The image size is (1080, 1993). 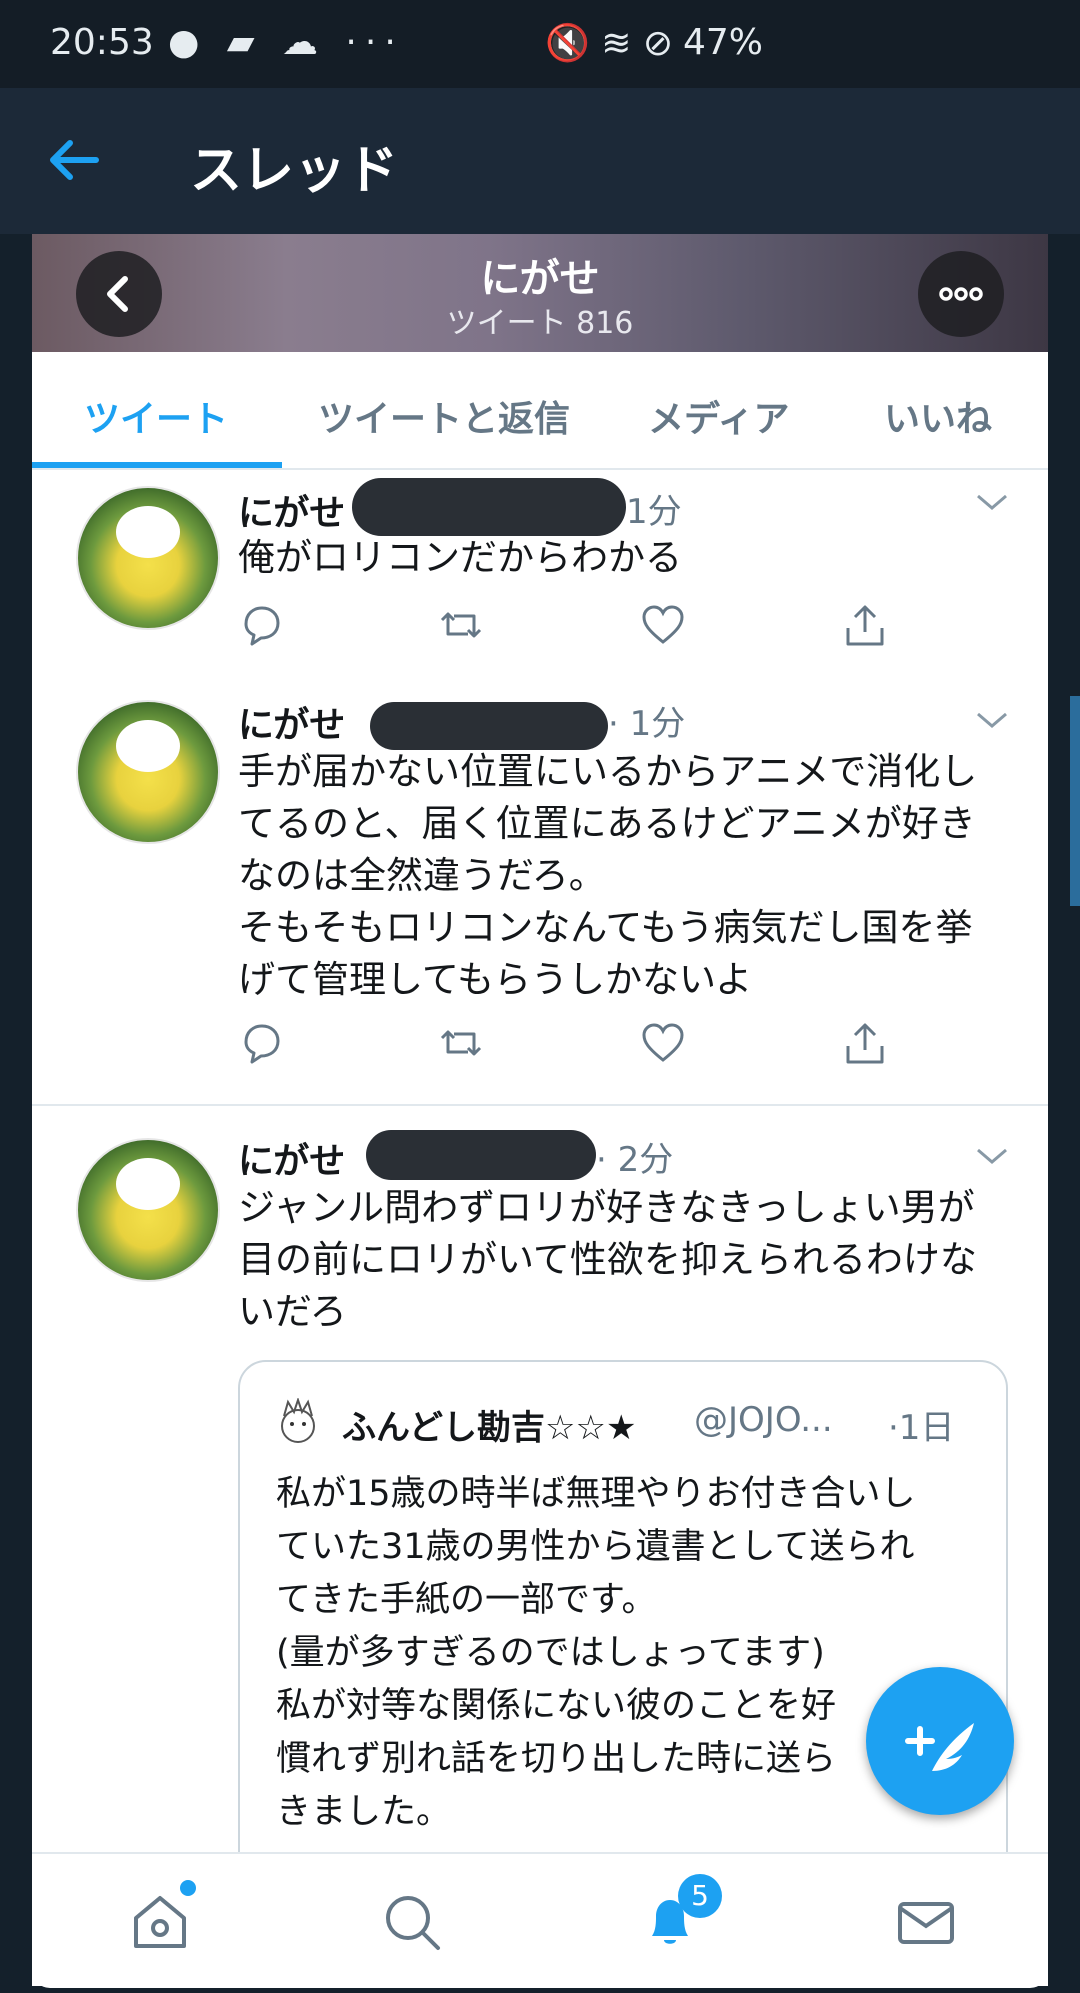 I want to click on more-dots-icon, so click(x=961, y=294).